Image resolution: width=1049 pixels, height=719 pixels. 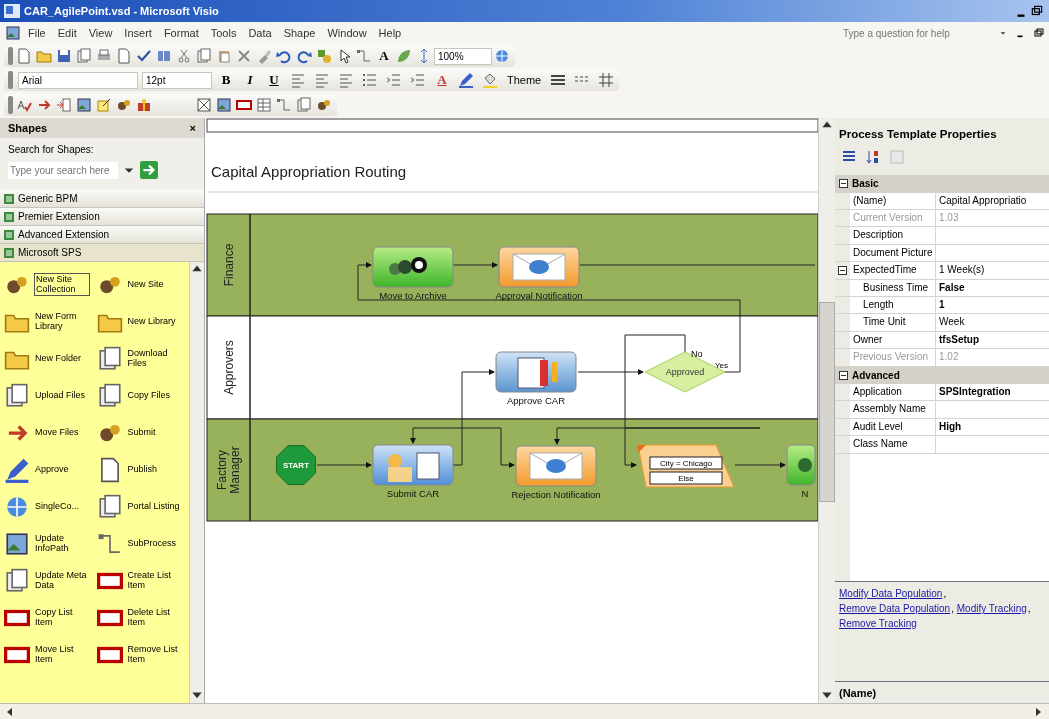 I want to click on menu-item: Shape, so click(x=299, y=33).